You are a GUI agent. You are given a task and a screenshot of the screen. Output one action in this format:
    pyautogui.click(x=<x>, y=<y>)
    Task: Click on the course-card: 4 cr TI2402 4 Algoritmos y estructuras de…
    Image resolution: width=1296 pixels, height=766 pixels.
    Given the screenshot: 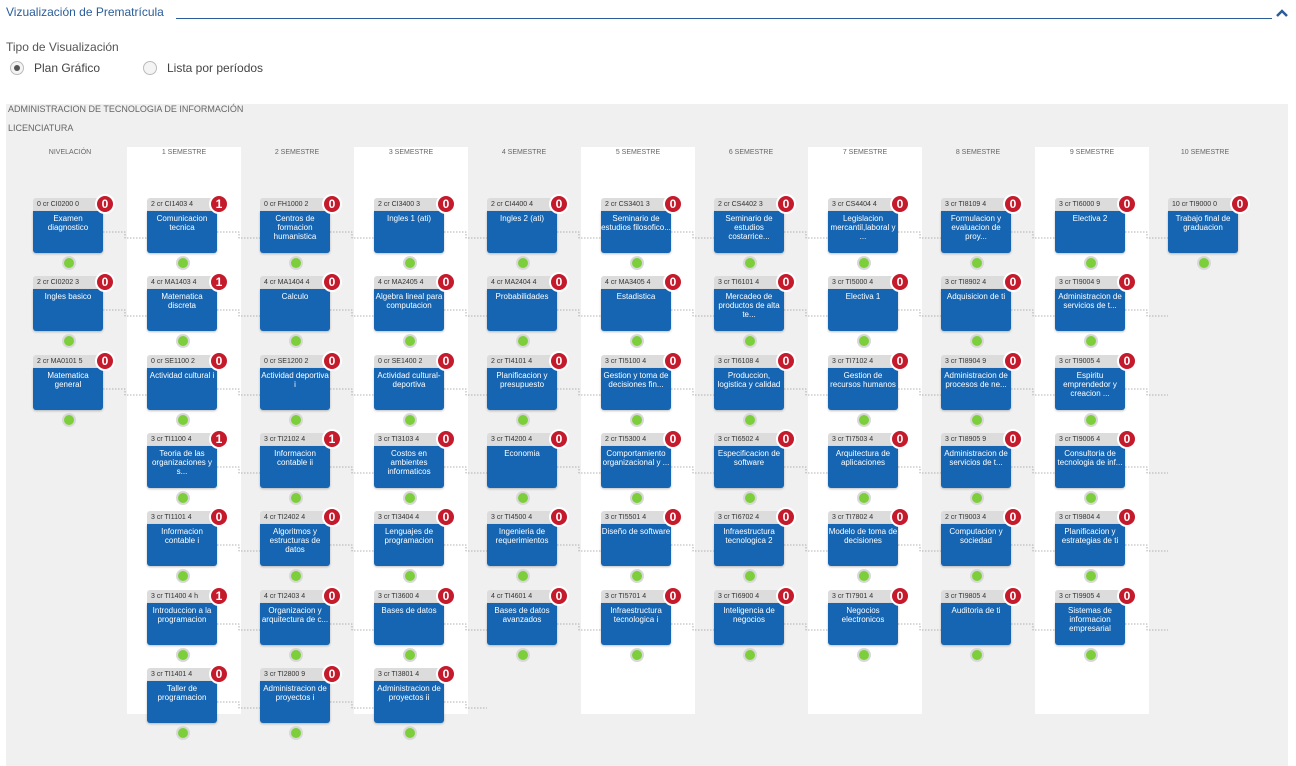 What is the action you would take?
    pyautogui.click(x=301, y=547)
    